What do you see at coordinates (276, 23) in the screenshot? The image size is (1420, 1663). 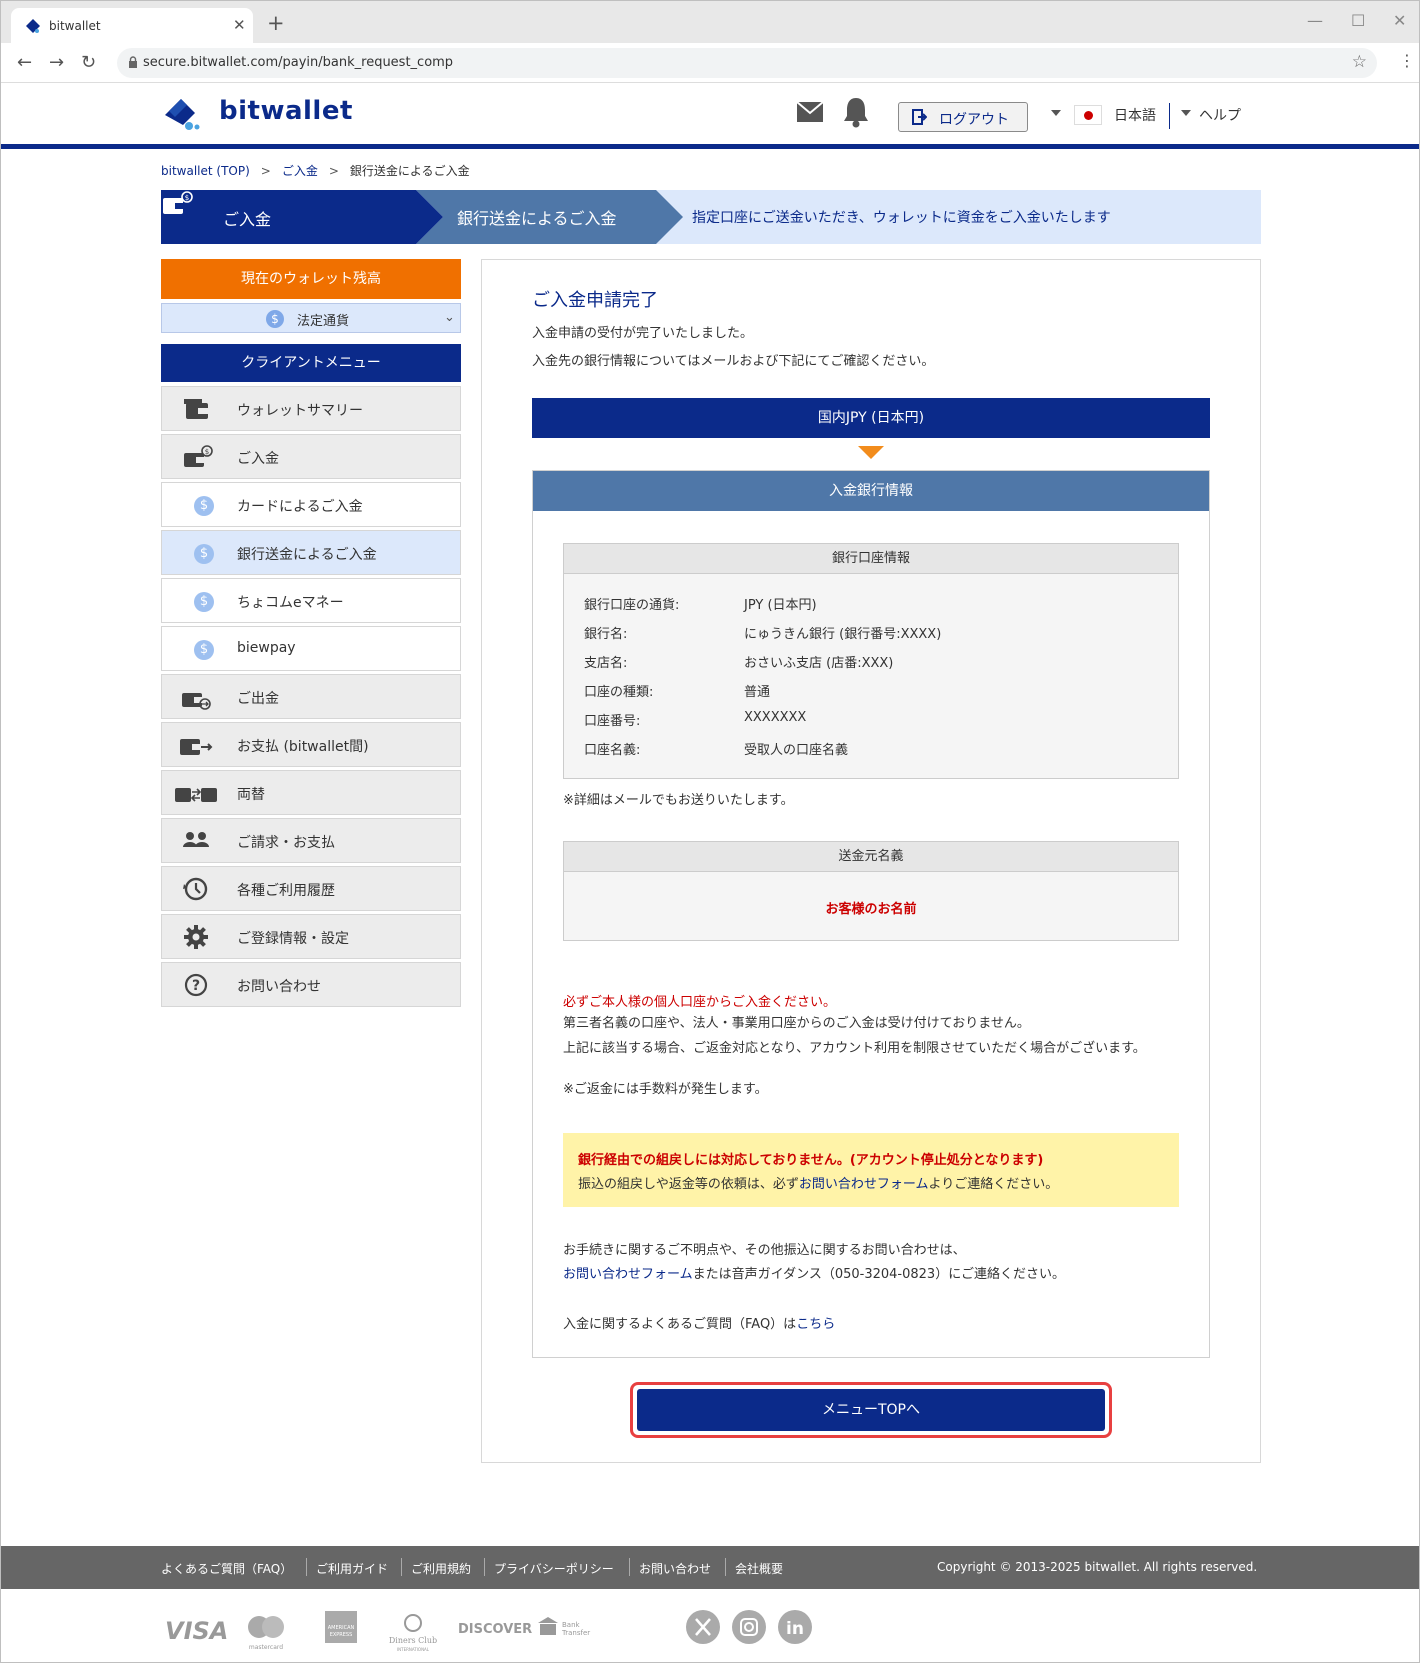 I see `new-tab-icon: +` at bounding box center [276, 23].